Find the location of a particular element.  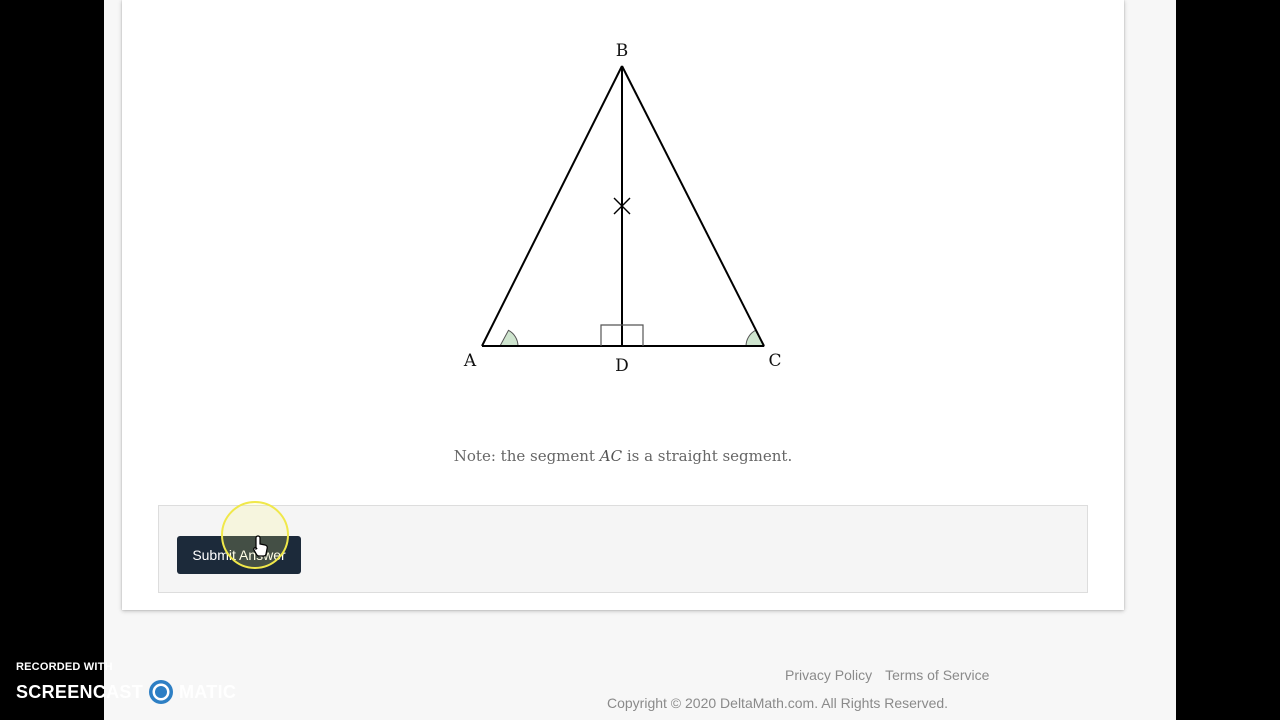

terms-of-service-link: Terms of Service is located at coordinates (937, 675).